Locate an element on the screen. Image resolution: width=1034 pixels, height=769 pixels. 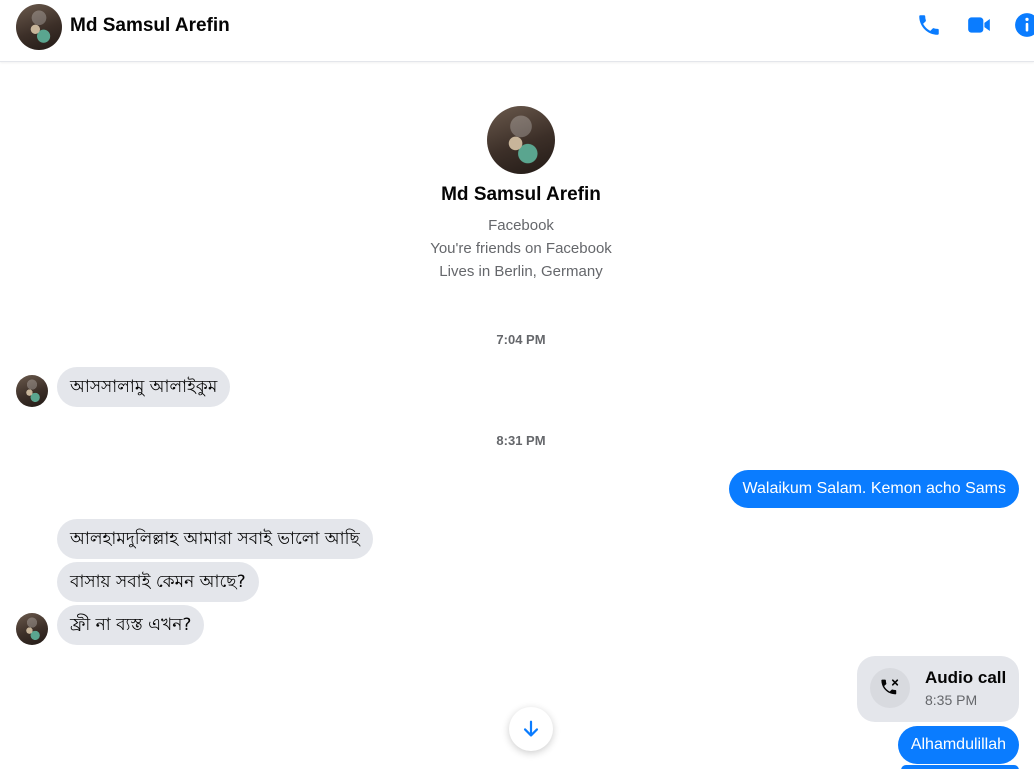
profile-location: Lives in Berlin, Germany is located at coordinates (521, 271).